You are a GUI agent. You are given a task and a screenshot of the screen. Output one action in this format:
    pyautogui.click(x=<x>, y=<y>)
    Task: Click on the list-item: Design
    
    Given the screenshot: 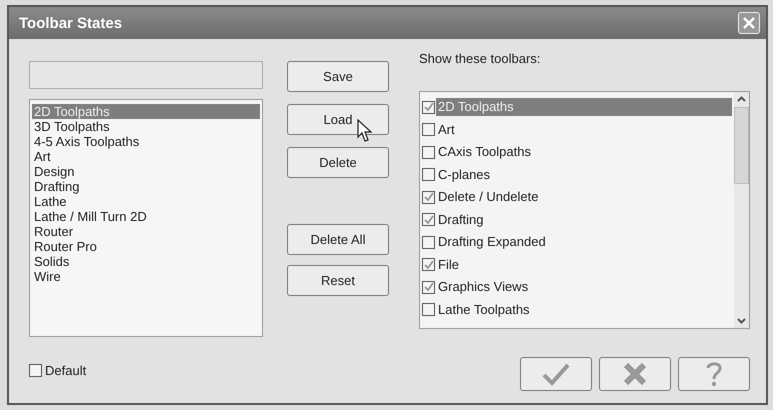 What is the action you would take?
    pyautogui.click(x=146, y=171)
    